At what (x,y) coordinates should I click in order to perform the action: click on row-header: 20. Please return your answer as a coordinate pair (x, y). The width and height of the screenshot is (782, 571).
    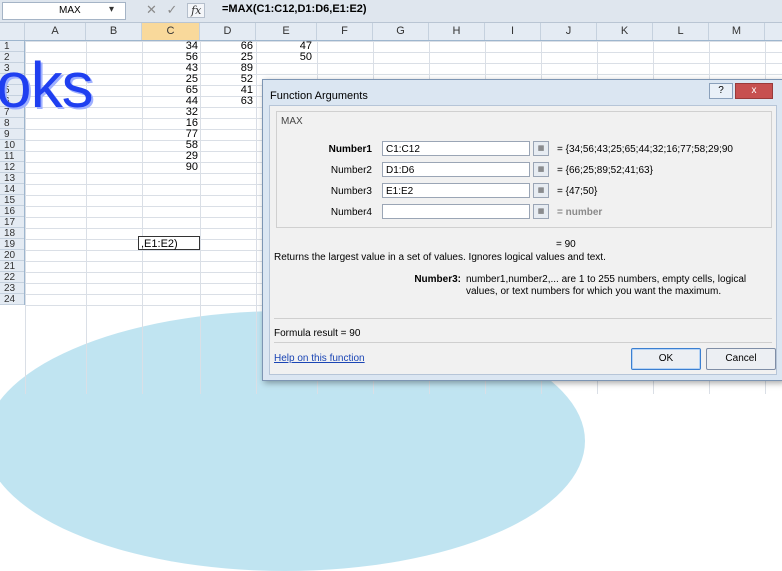
    Looking at the image, I should click on (12, 255).